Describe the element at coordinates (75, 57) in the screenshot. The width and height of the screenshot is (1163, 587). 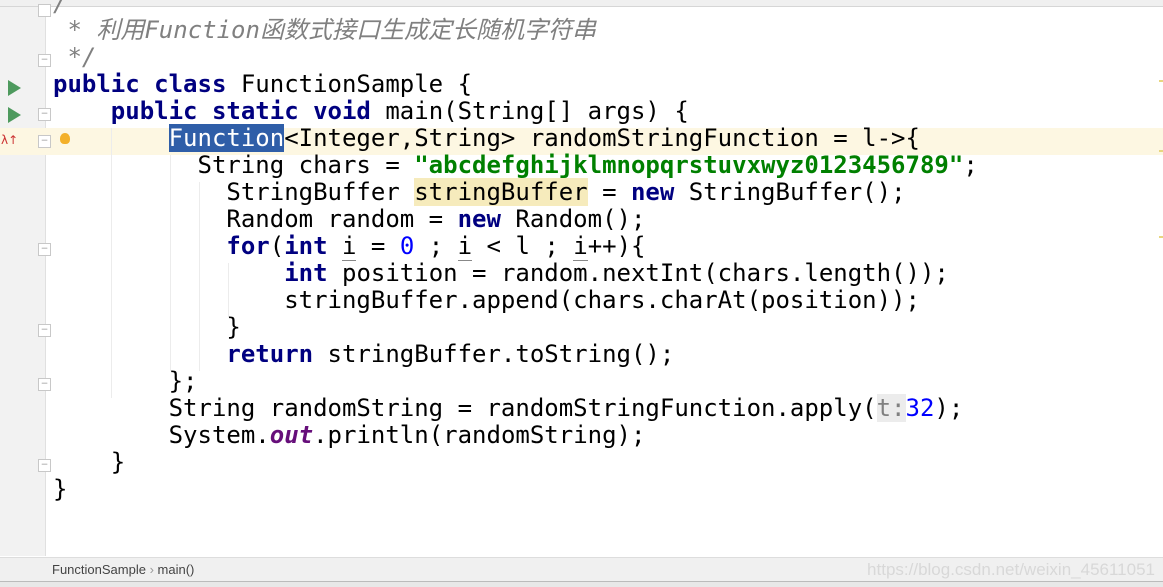
I see `code-token: */` at that location.